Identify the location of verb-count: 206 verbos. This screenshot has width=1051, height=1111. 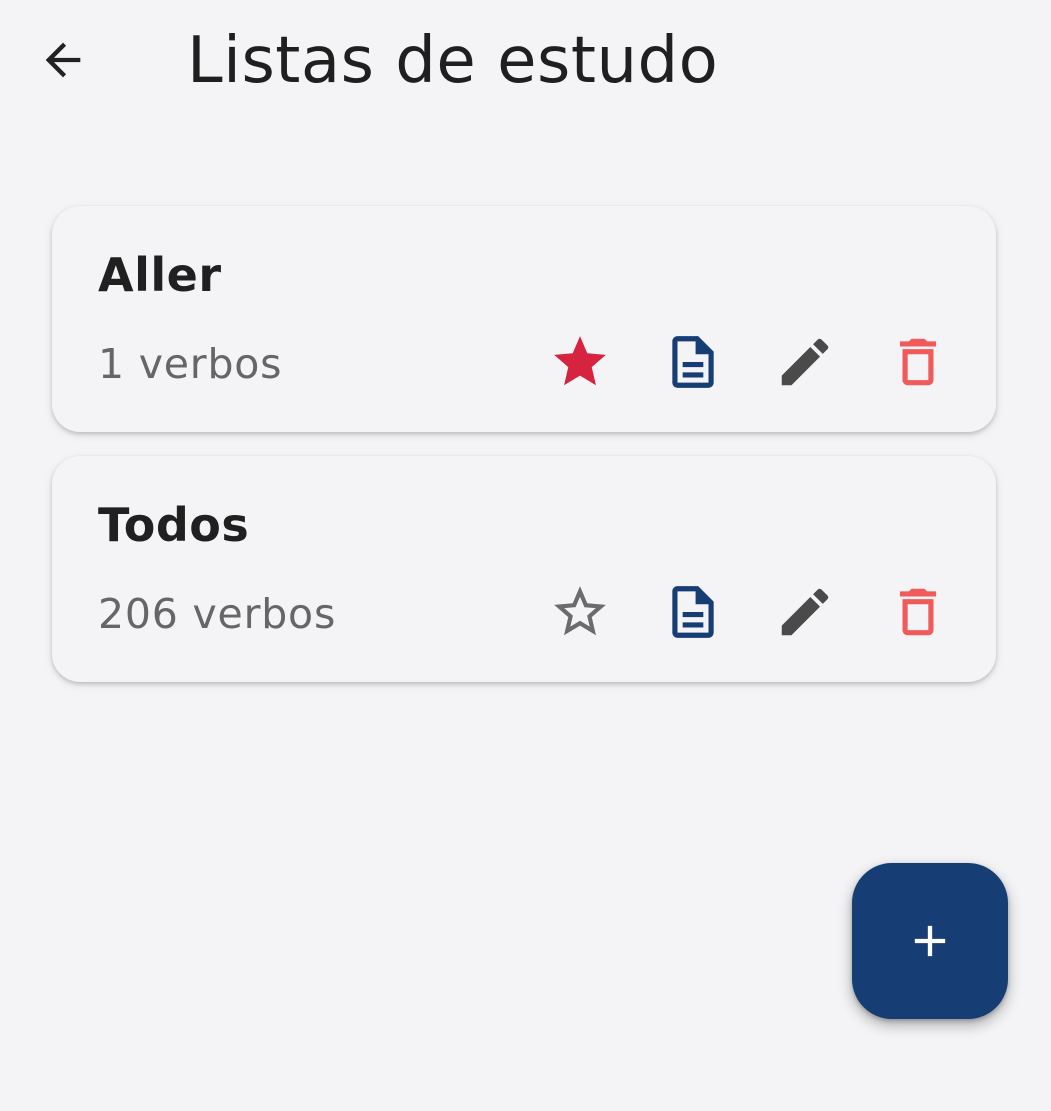
(217, 614).